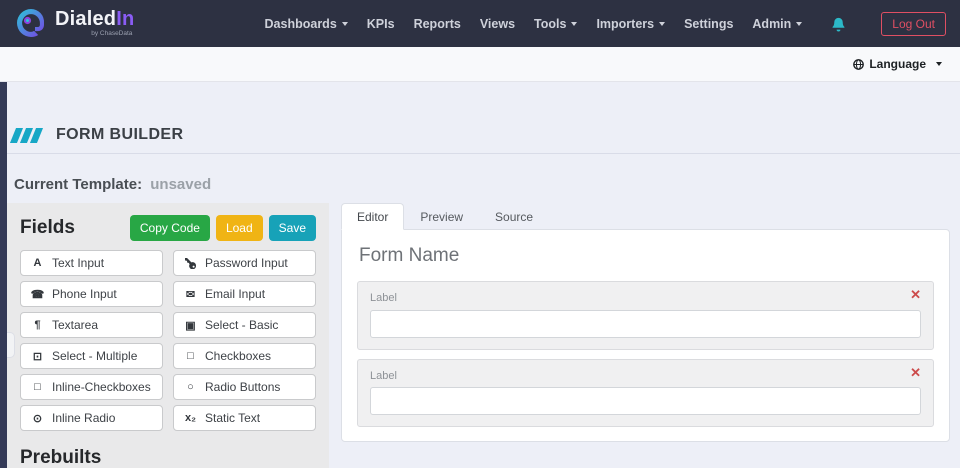 This screenshot has width=960, height=468. Describe the element at coordinates (75, 325) in the screenshot. I see `field-label: Textarea` at that location.